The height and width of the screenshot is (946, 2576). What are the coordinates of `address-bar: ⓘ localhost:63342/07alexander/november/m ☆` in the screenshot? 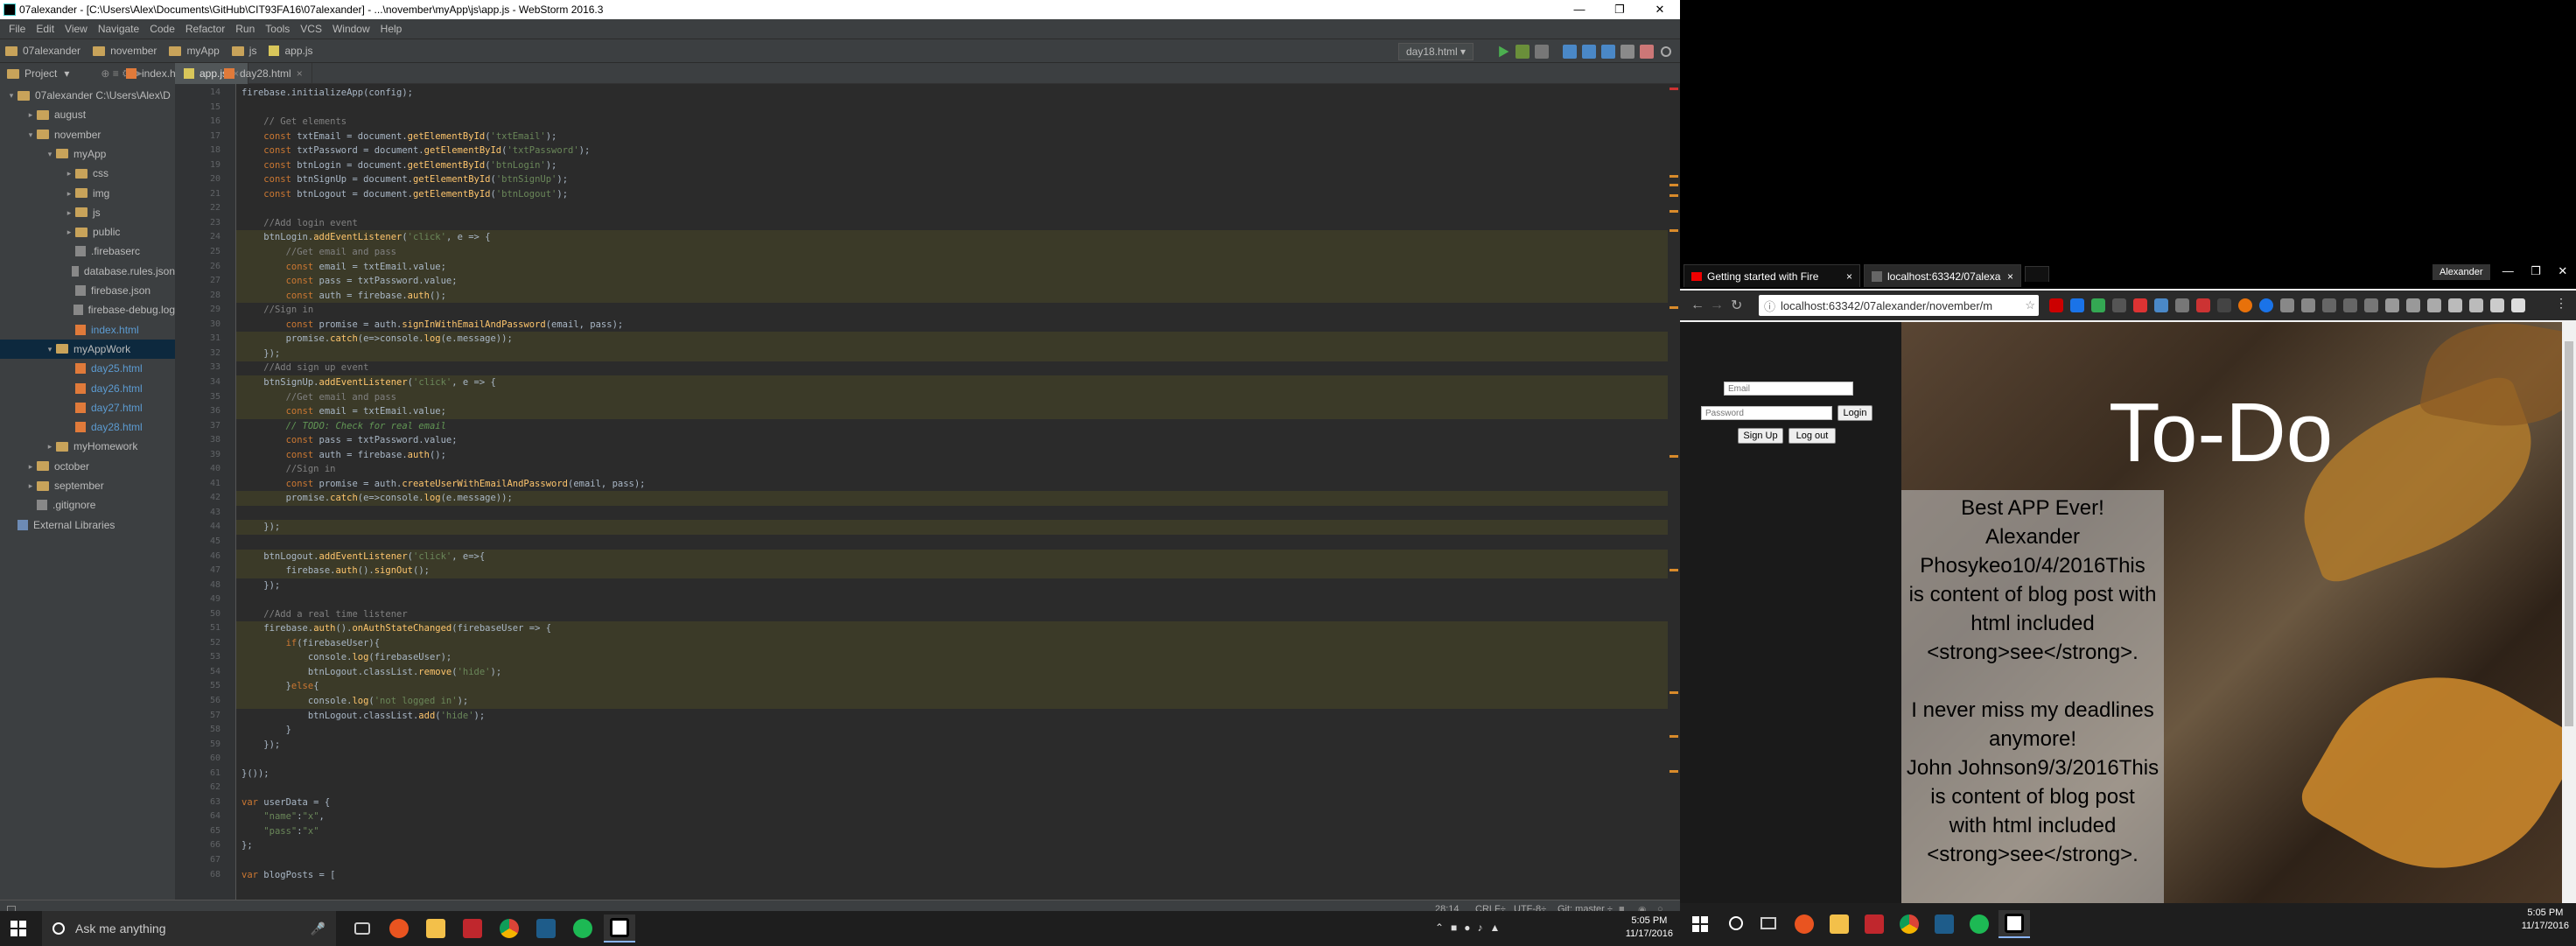 It's located at (1899, 305).